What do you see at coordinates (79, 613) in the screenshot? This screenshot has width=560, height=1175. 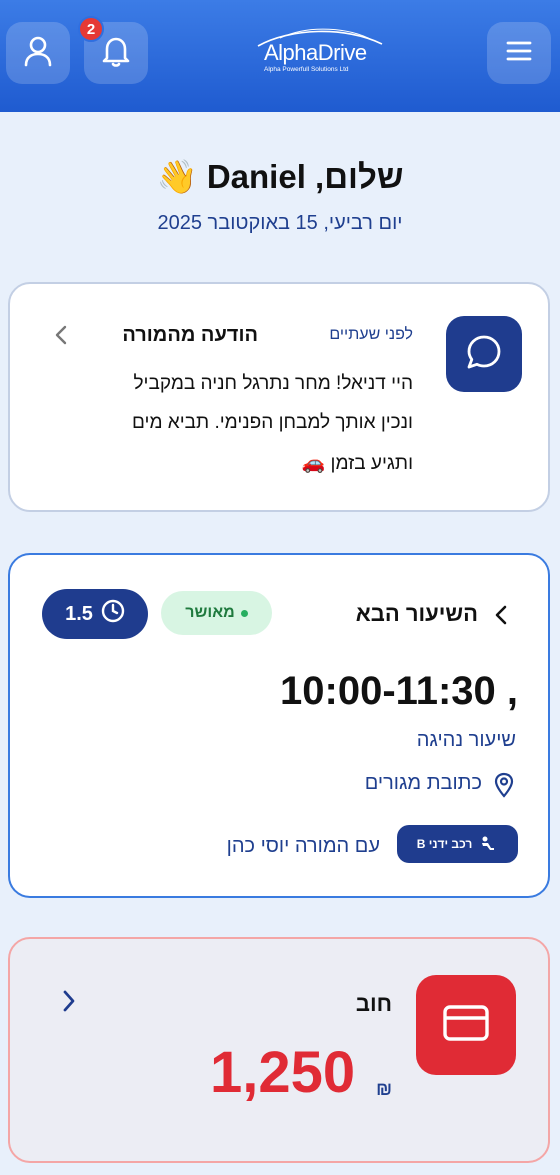 I see `duration-value: 1.5` at bounding box center [79, 613].